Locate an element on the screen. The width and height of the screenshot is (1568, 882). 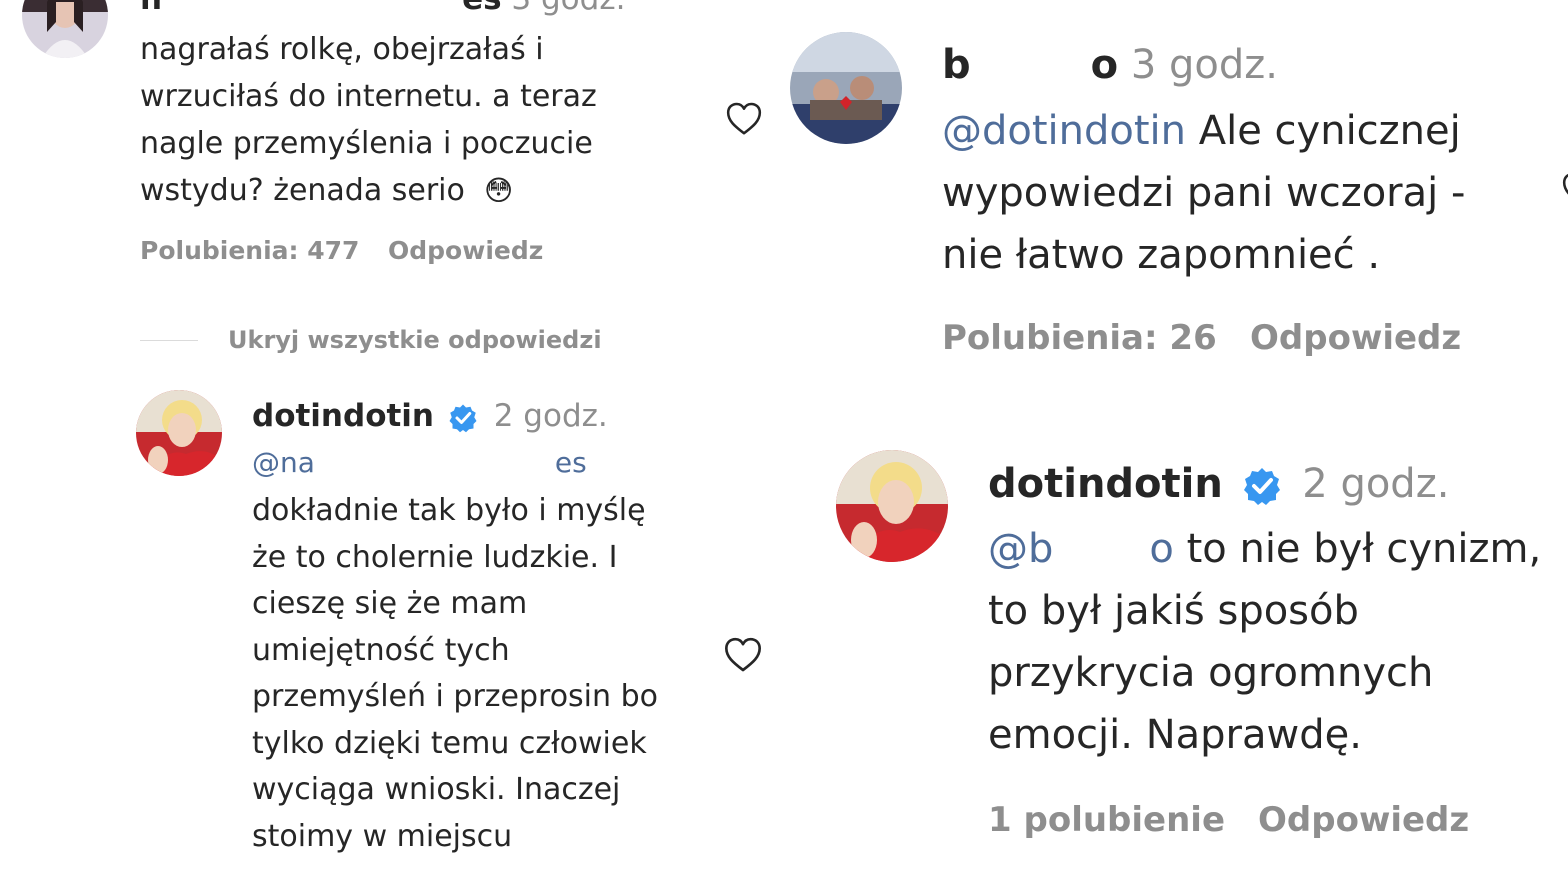
comment-line: nagle przemyślenia i poczucie is located at coordinates (366, 143).